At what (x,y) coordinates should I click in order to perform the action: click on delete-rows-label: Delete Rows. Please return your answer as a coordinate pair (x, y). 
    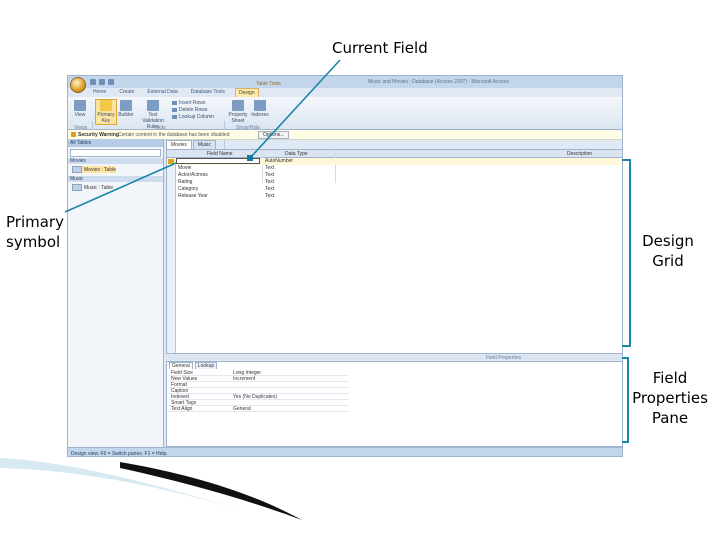
    Looking at the image, I should click on (193, 110).